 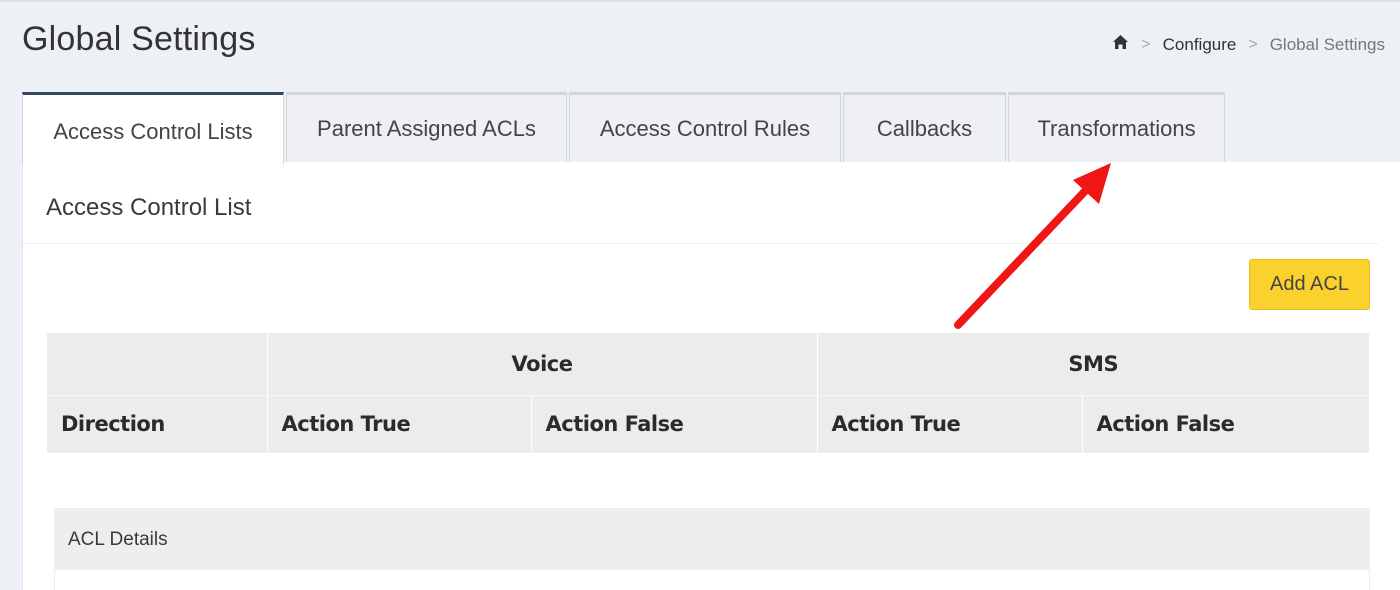 I want to click on table-group-voice: Voice, so click(x=542, y=364).